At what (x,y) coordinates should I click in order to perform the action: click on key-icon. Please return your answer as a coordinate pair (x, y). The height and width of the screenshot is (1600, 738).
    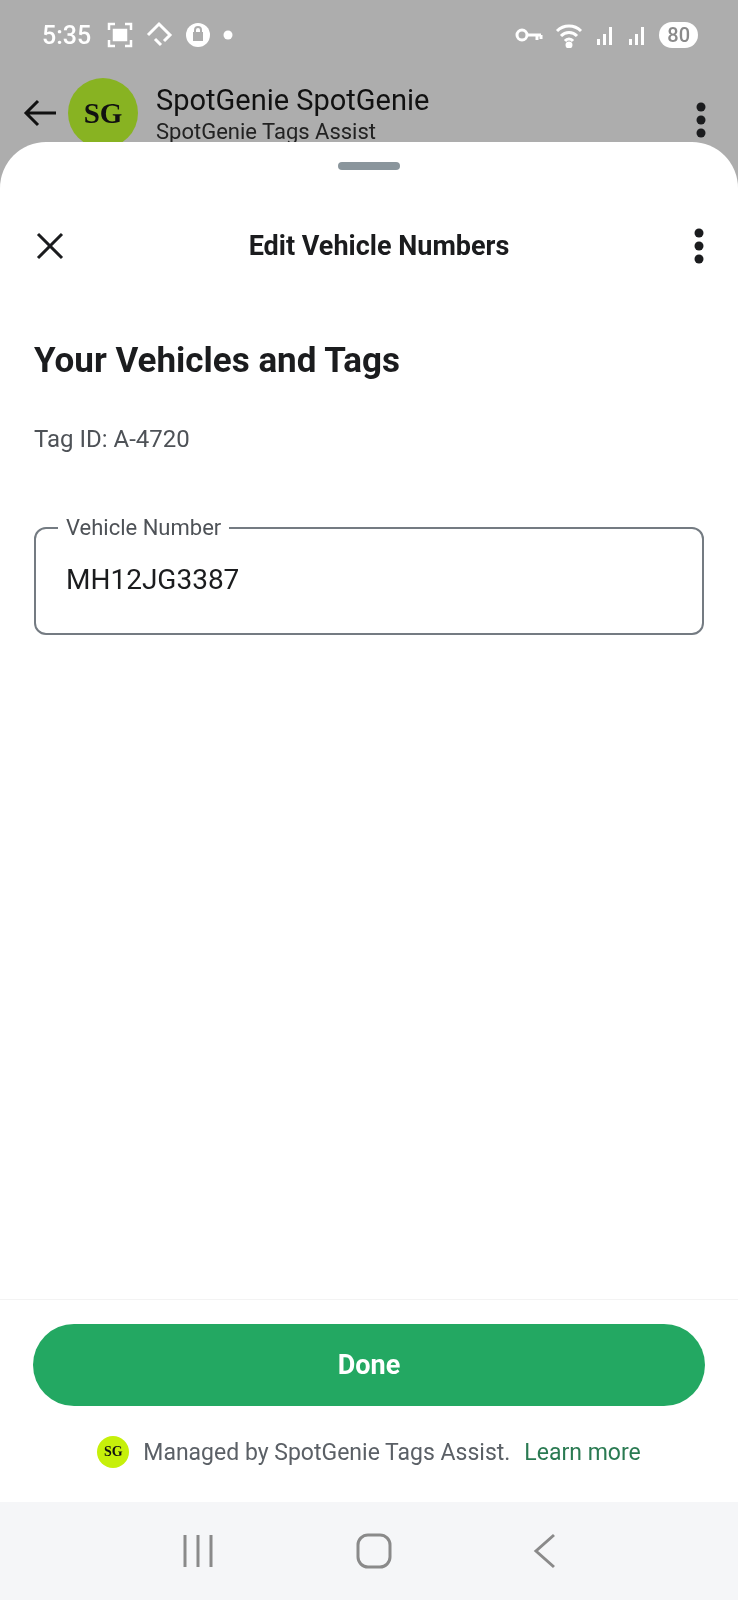
    Looking at the image, I should click on (529, 35).